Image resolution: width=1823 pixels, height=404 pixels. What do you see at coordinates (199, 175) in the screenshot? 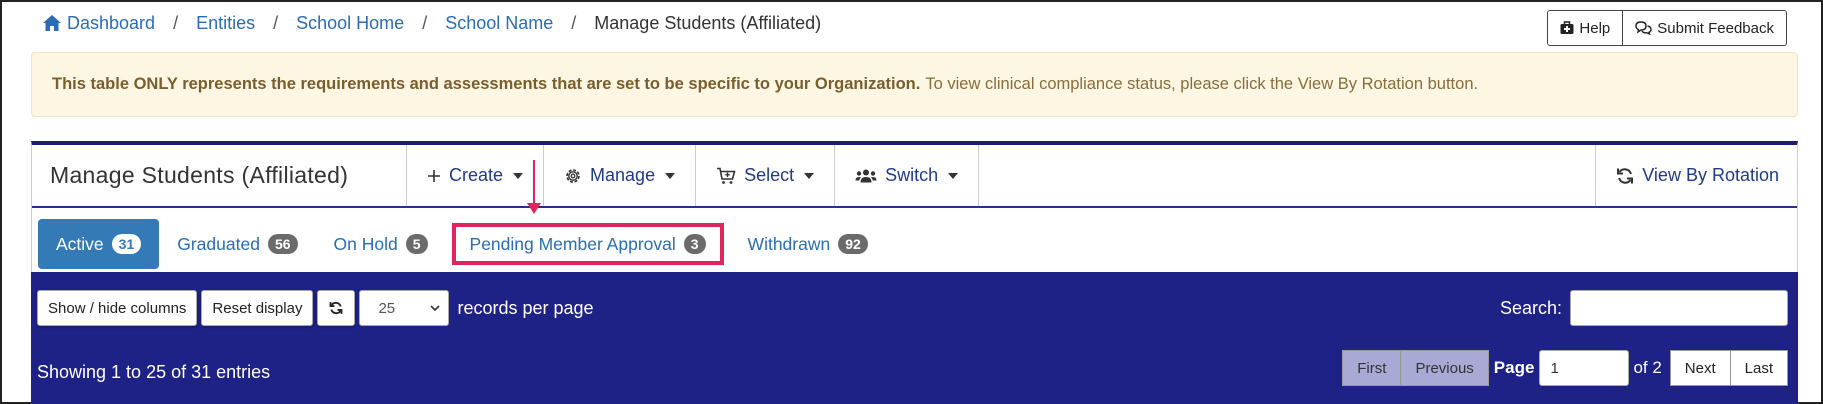
I see `panel-title: Manage Students (Affiliated)` at bounding box center [199, 175].